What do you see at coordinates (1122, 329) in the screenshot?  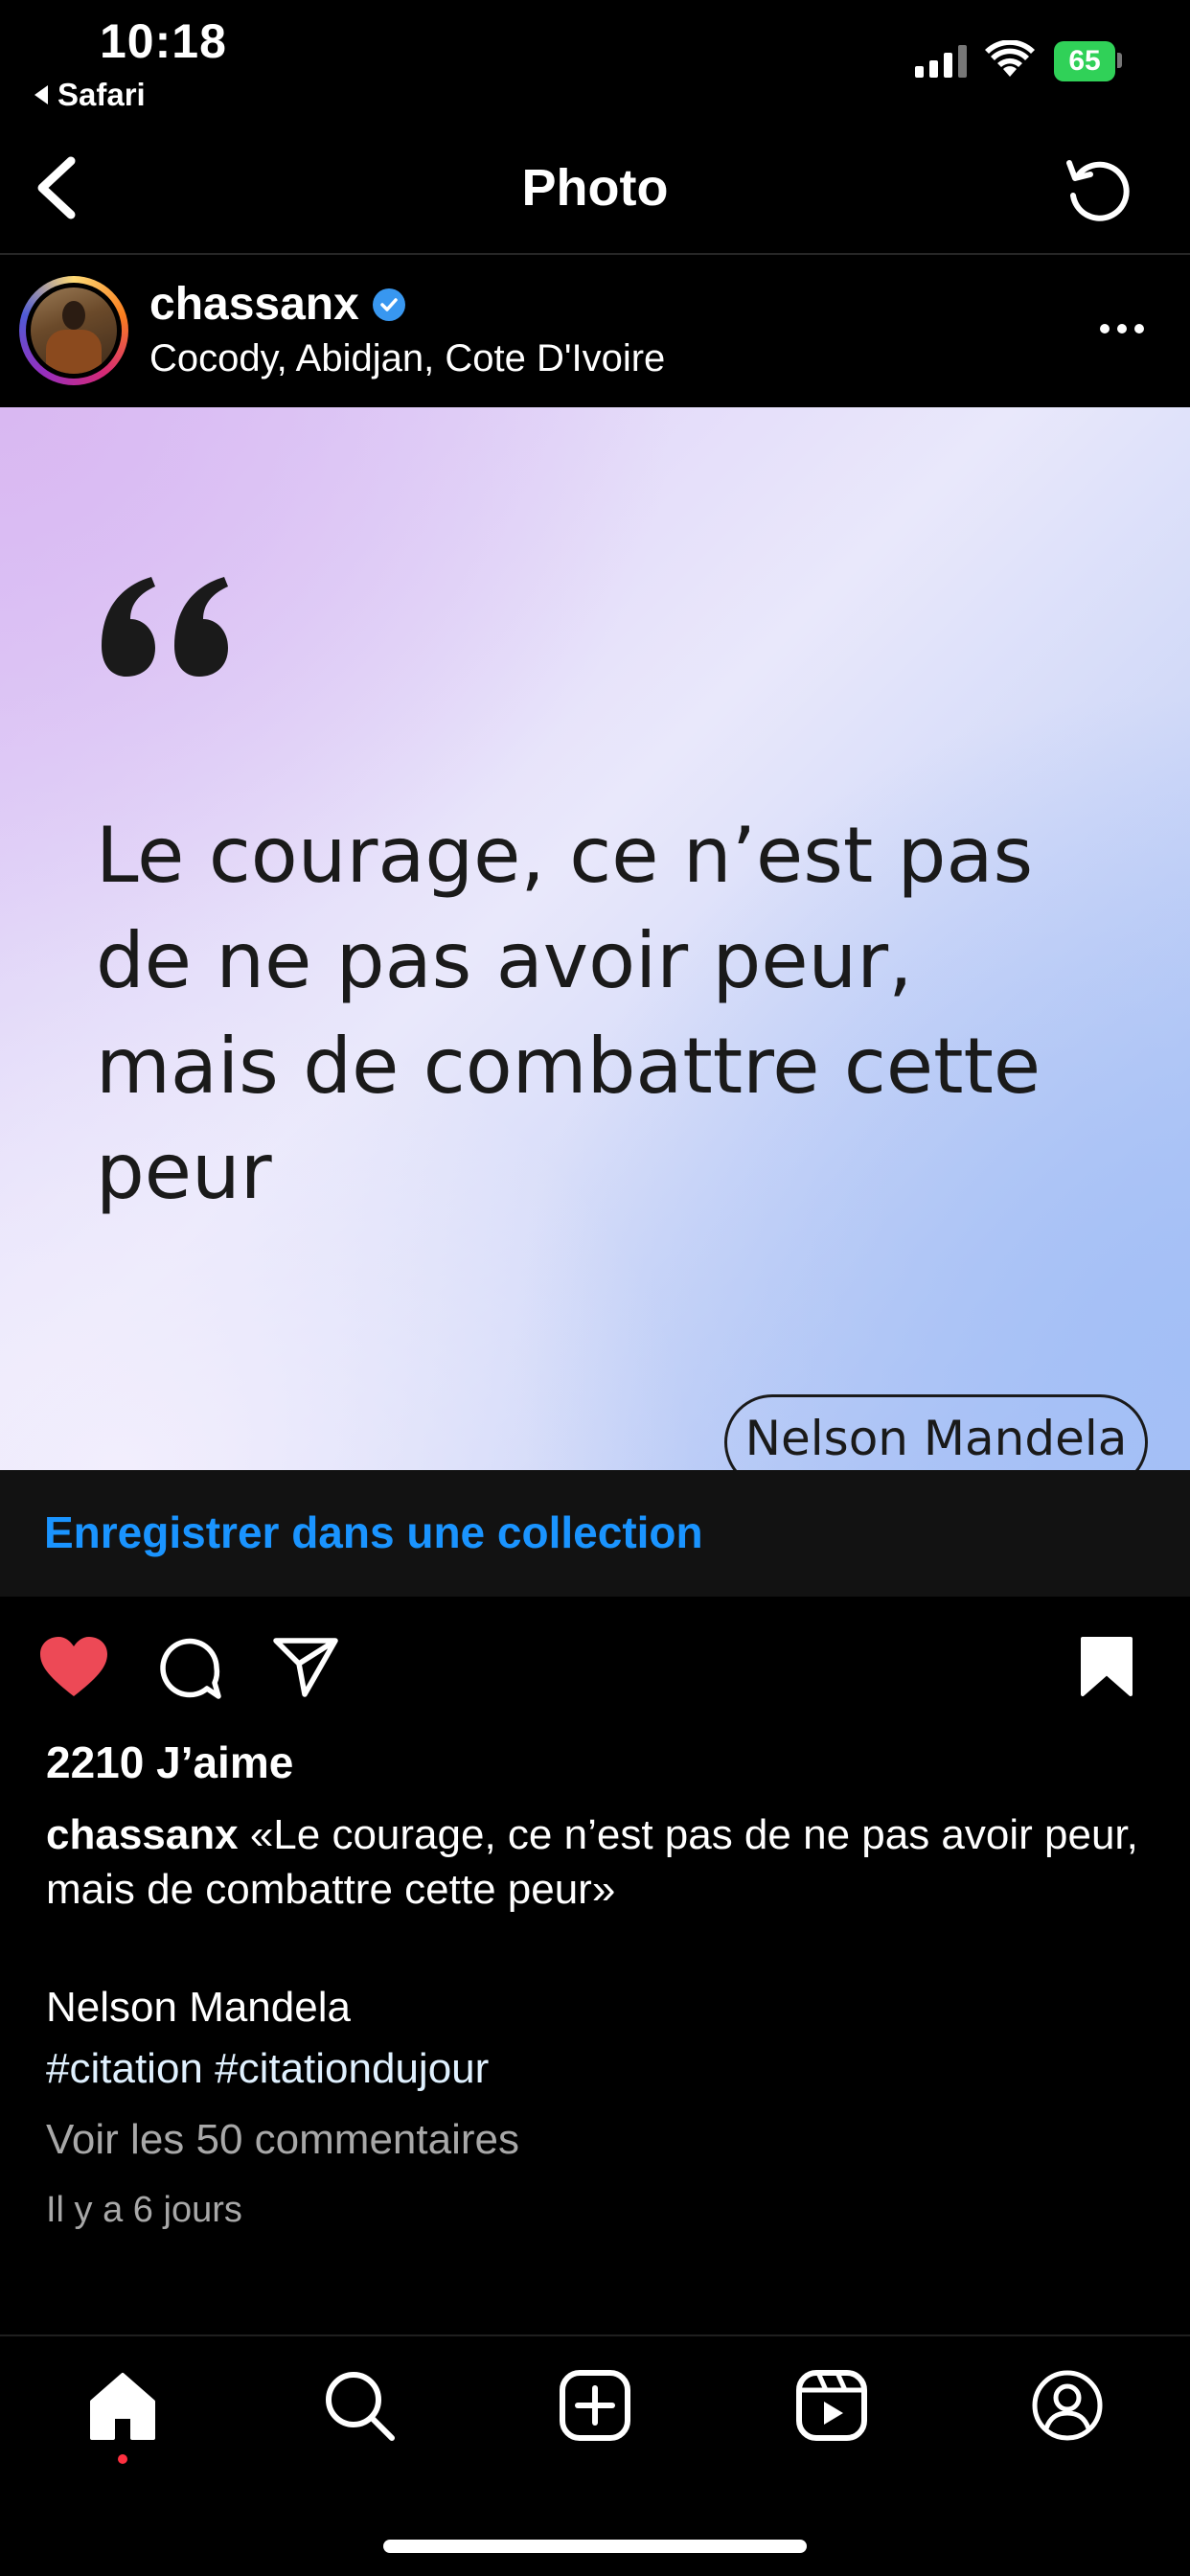 I see `more-options-icon` at bounding box center [1122, 329].